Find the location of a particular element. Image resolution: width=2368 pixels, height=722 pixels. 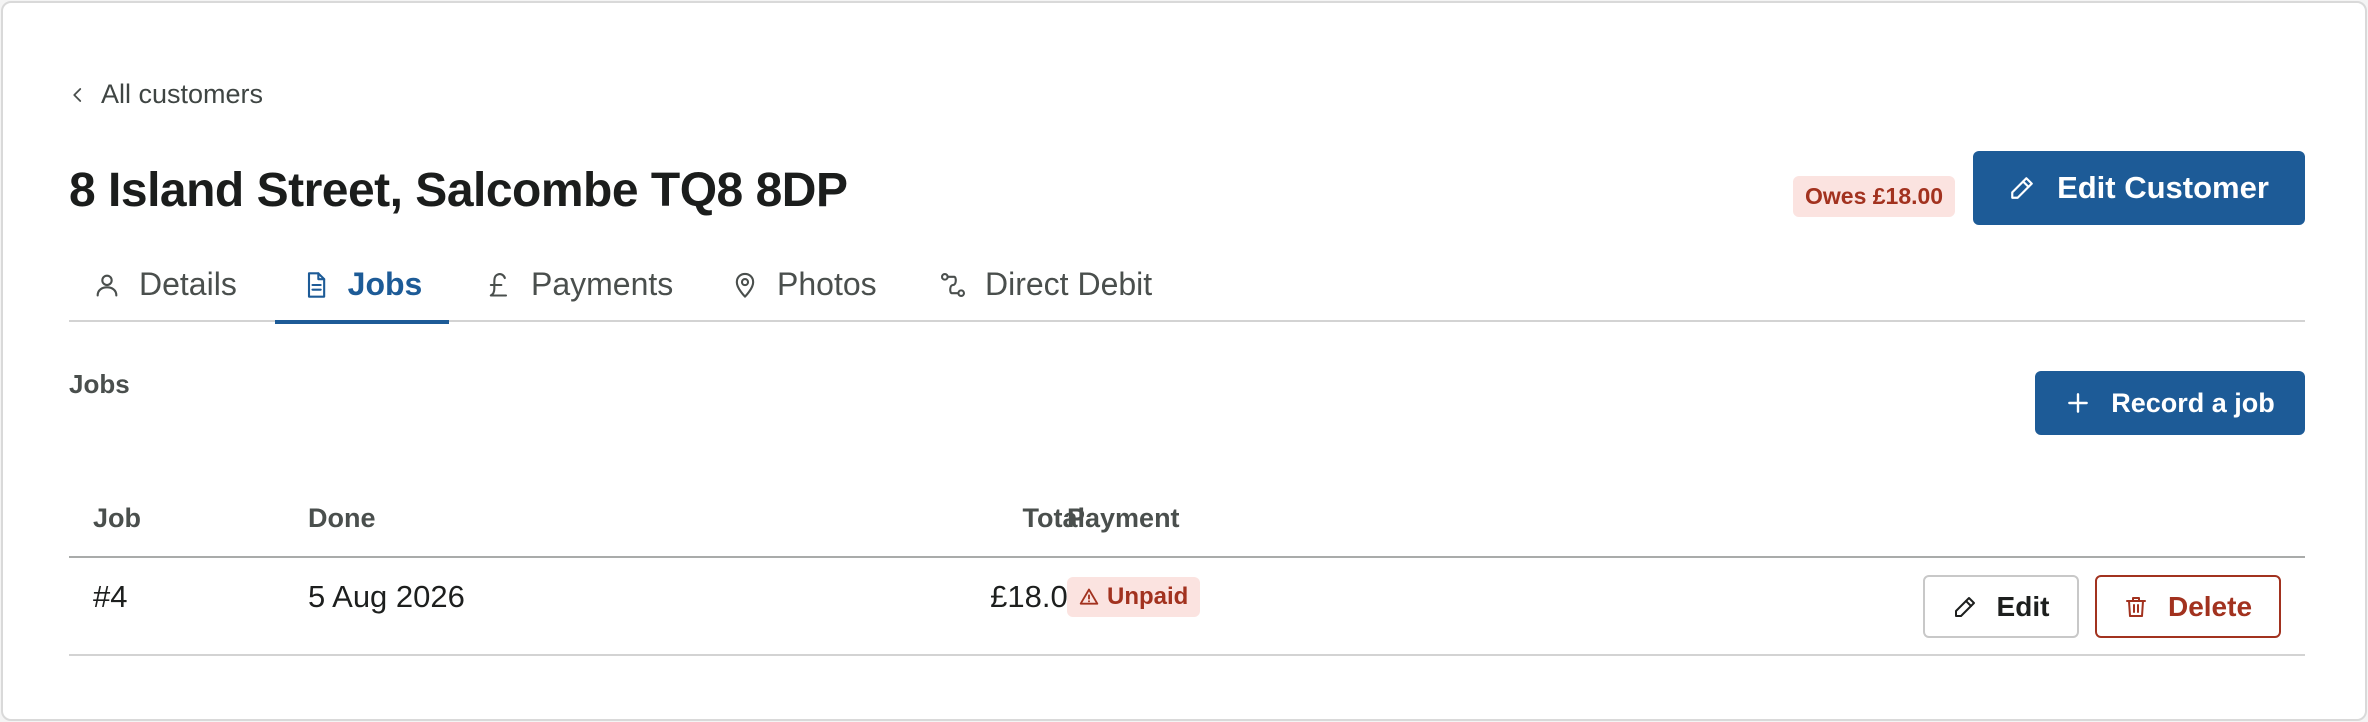

edit-job-label: Edit is located at coordinates (2023, 606).